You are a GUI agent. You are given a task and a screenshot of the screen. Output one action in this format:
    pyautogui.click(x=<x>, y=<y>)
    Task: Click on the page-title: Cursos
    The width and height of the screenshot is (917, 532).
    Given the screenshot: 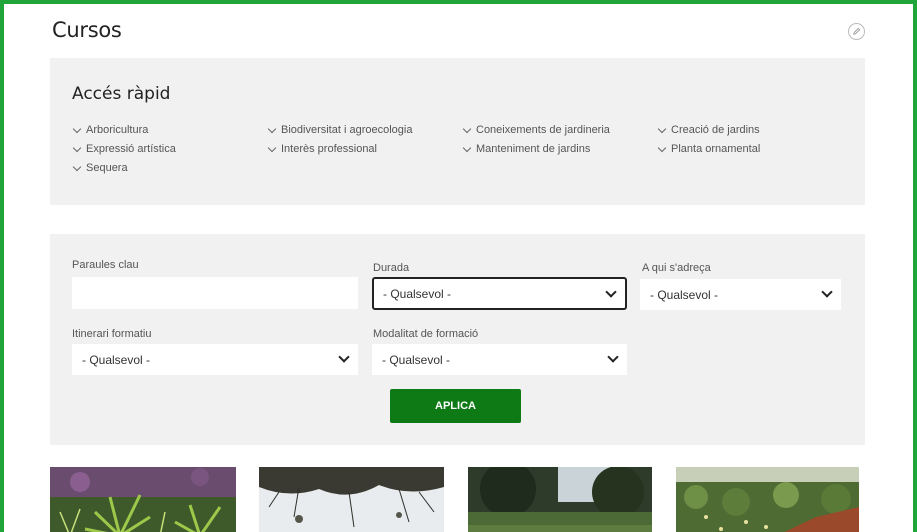 What is the action you would take?
    pyautogui.click(x=87, y=30)
    